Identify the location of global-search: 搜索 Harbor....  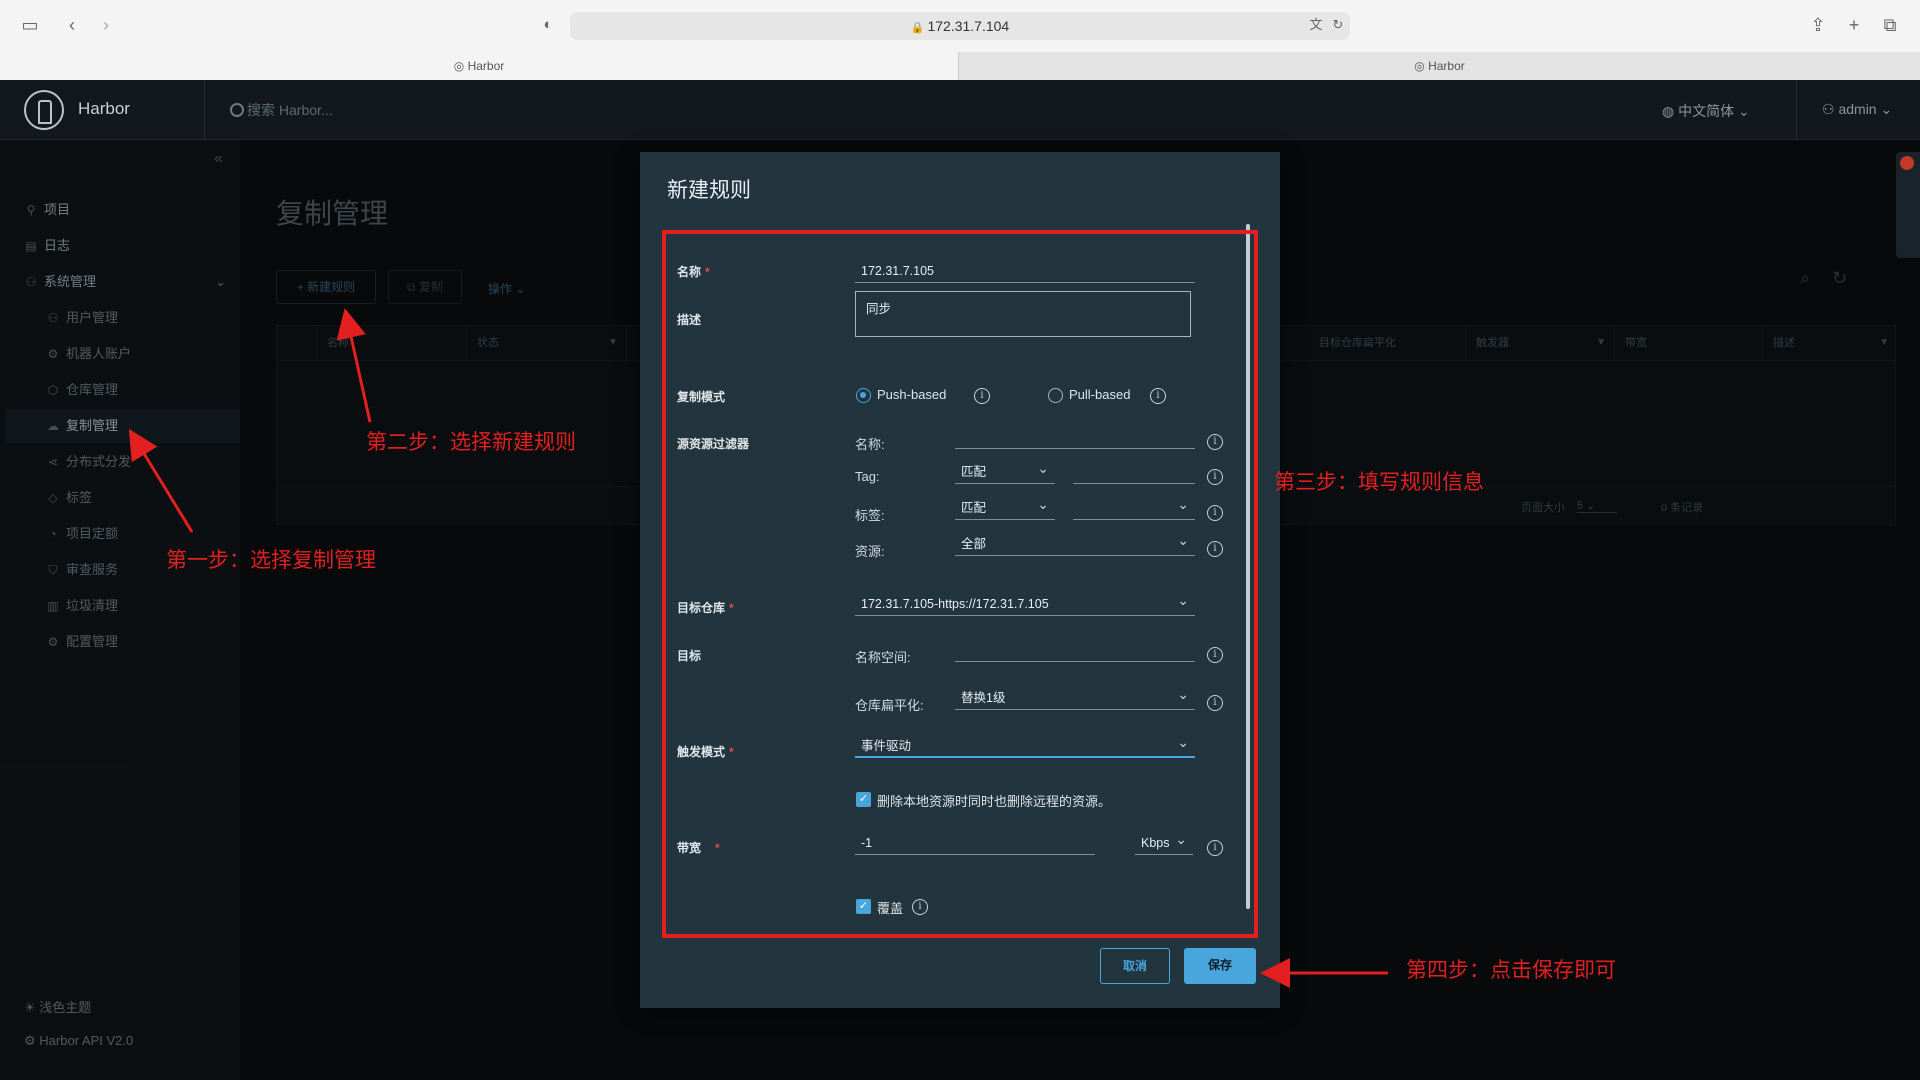
(281, 110).